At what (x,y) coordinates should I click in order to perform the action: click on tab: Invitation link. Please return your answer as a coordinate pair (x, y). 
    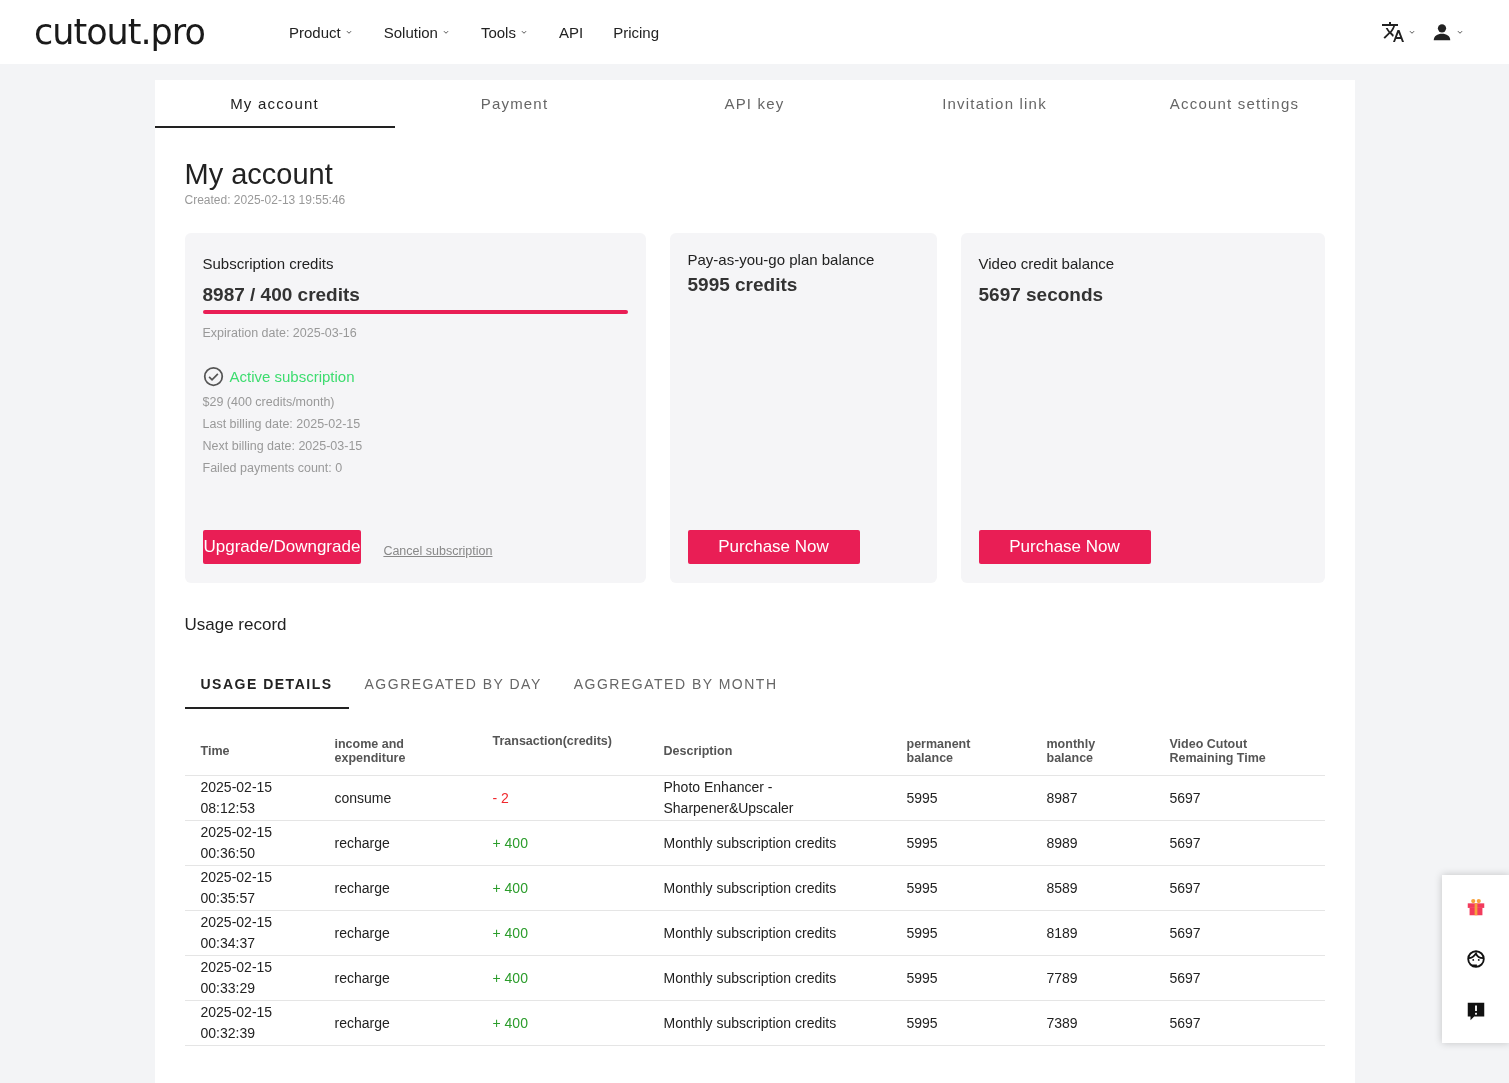
    Looking at the image, I should click on (994, 104).